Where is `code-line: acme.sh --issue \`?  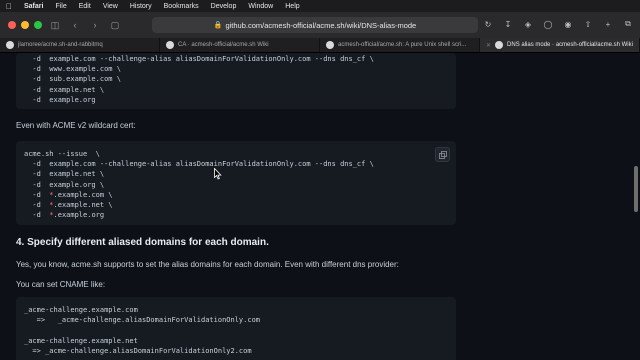
code-line: acme.sh --issue \ is located at coordinates (62, 154).